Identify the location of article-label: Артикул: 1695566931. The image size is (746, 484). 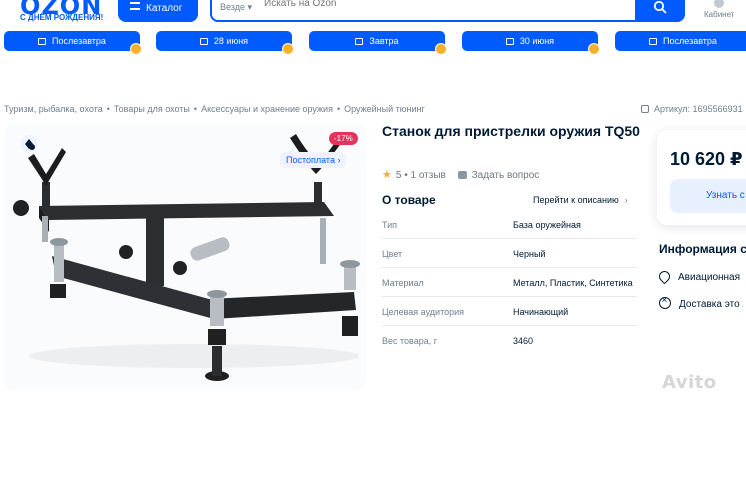
(698, 109).